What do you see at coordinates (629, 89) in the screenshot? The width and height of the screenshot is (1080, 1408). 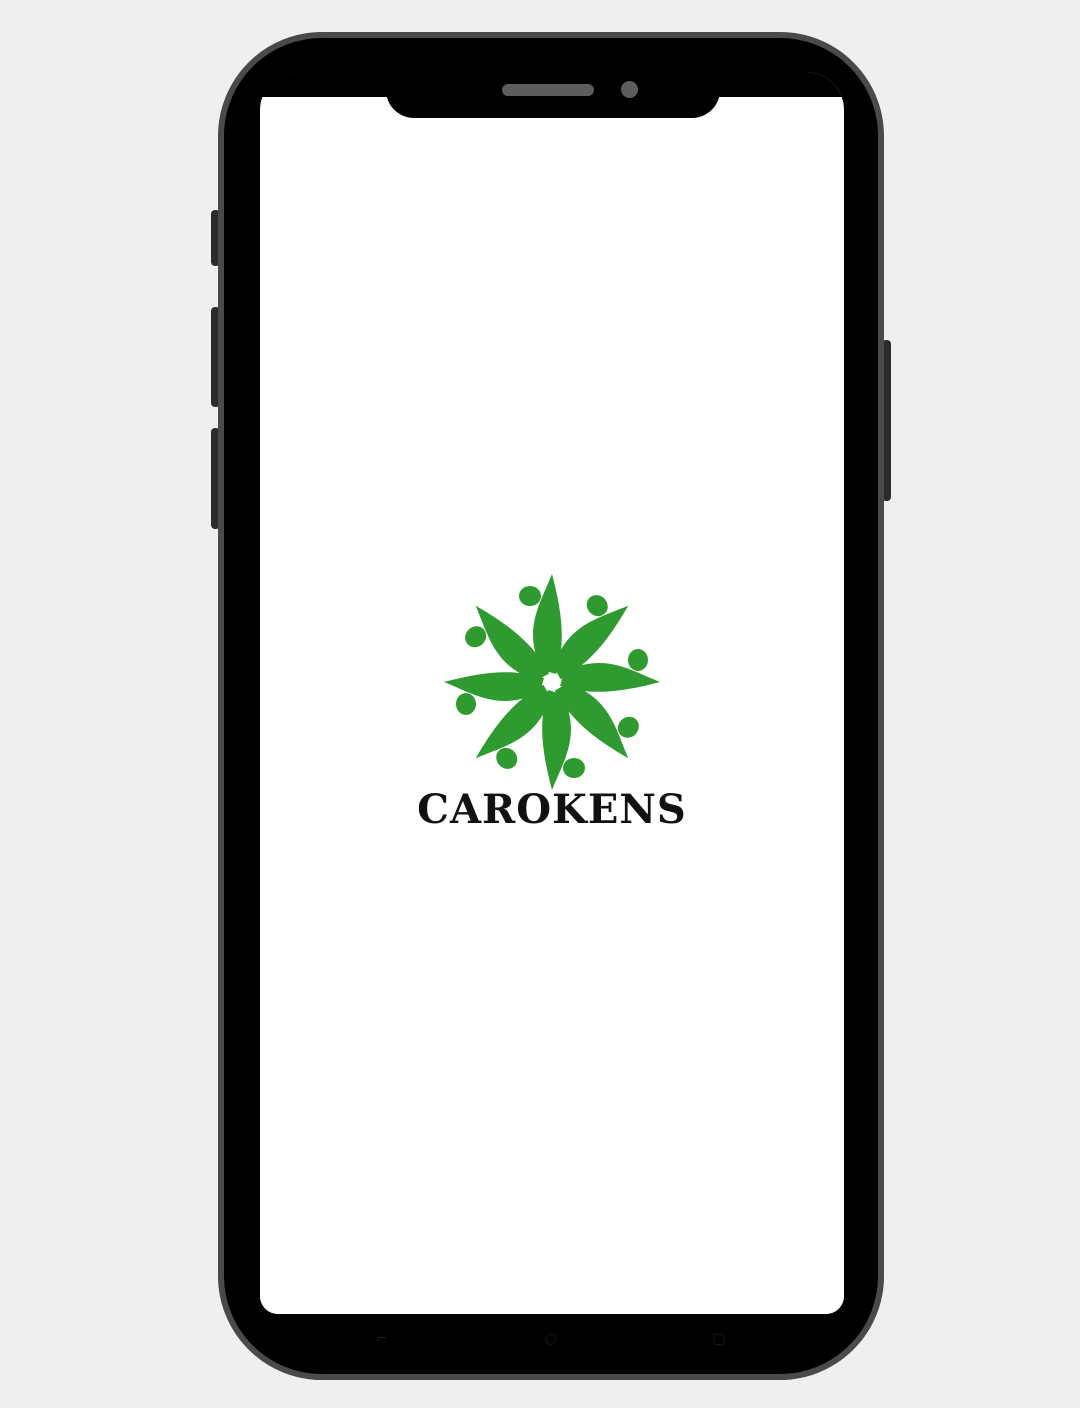 I see `front-camera-icon` at bounding box center [629, 89].